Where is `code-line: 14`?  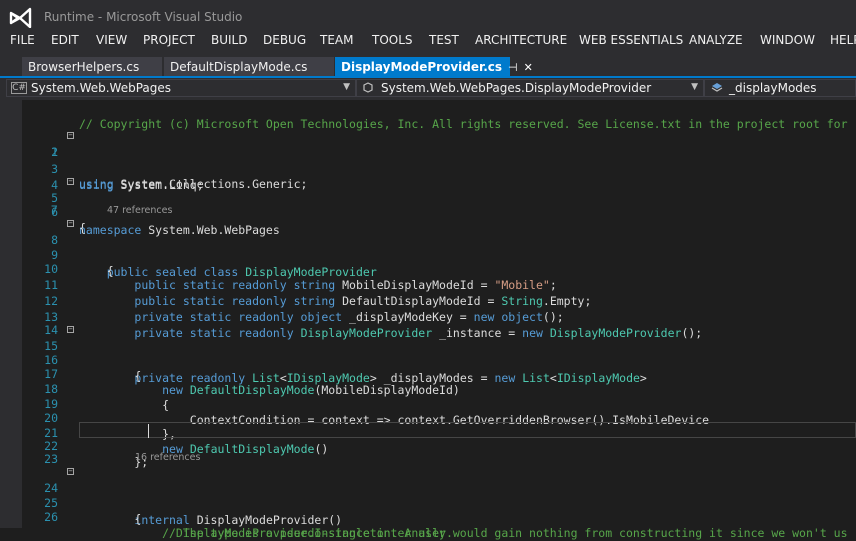
code-line: 14 is located at coordinates (428, 321).